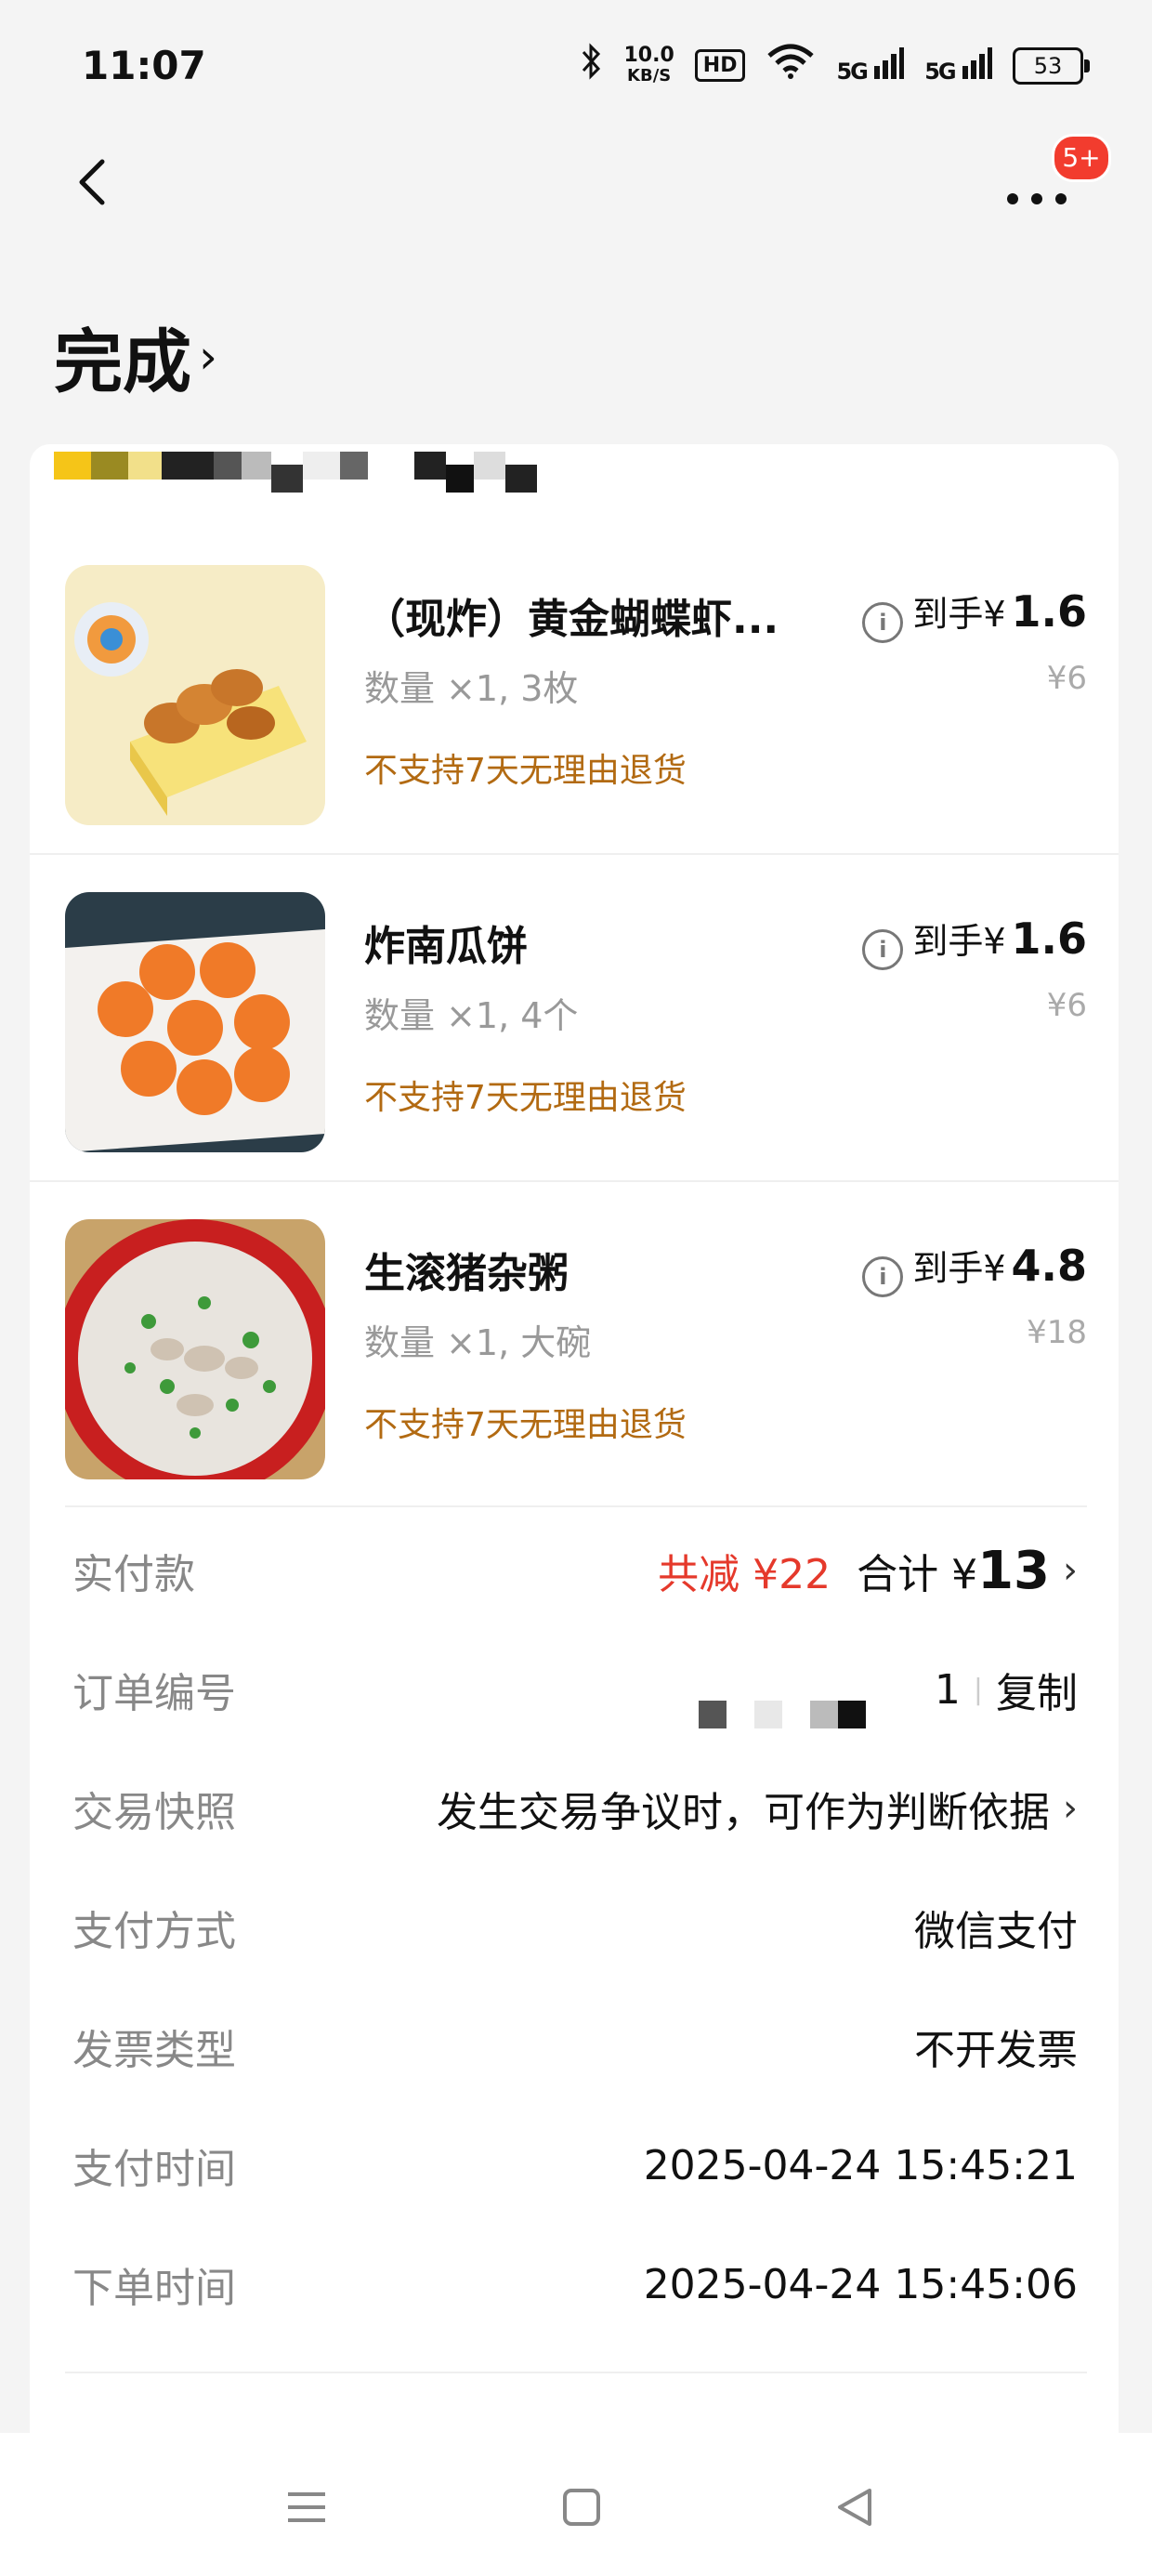 The width and height of the screenshot is (1152, 2576). I want to click on notification-badge: 5+, so click(1081, 158).